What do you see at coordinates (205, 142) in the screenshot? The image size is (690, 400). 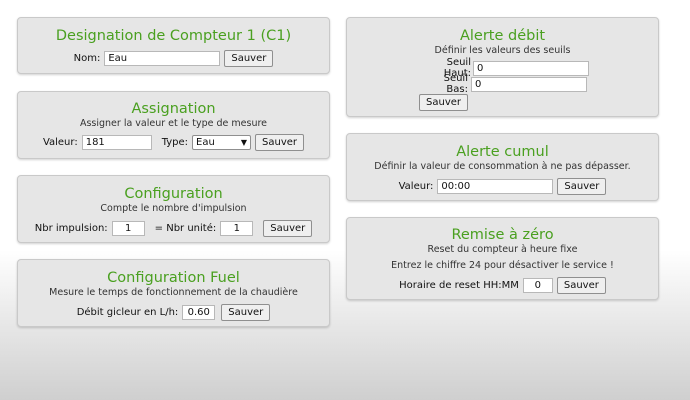 I see `type-select-value: Eau` at bounding box center [205, 142].